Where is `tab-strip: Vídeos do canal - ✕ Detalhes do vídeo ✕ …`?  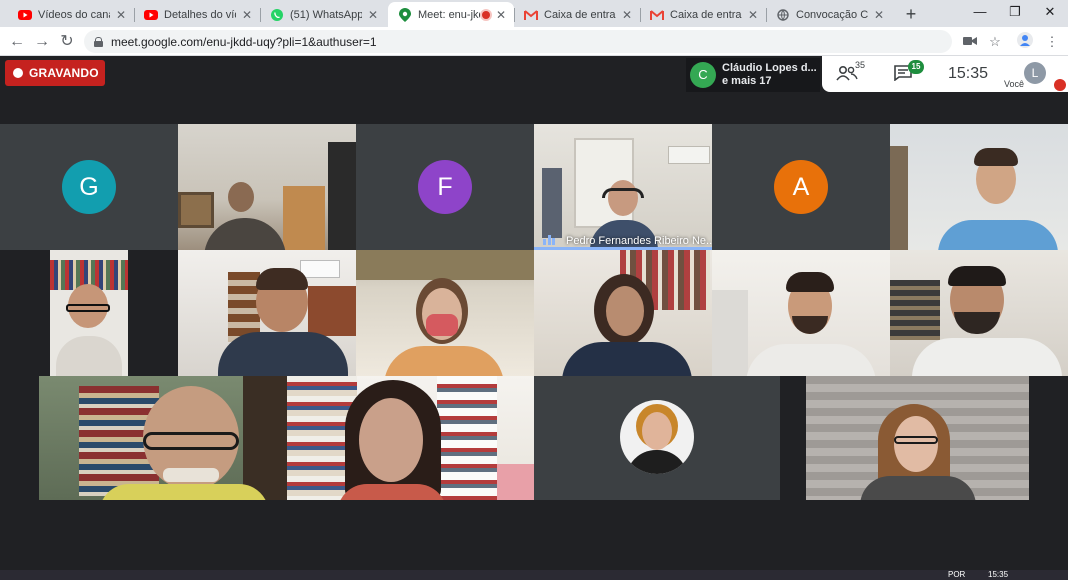
tab-strip: Vídeos do canal - ✕ Detalhes do vídeo ✕ … is located at coordinates (534, 13).